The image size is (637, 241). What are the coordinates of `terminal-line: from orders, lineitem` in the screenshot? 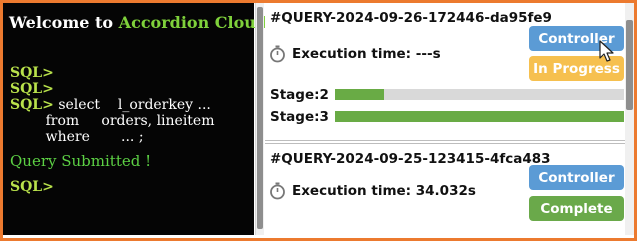 It's located at (112, 121).